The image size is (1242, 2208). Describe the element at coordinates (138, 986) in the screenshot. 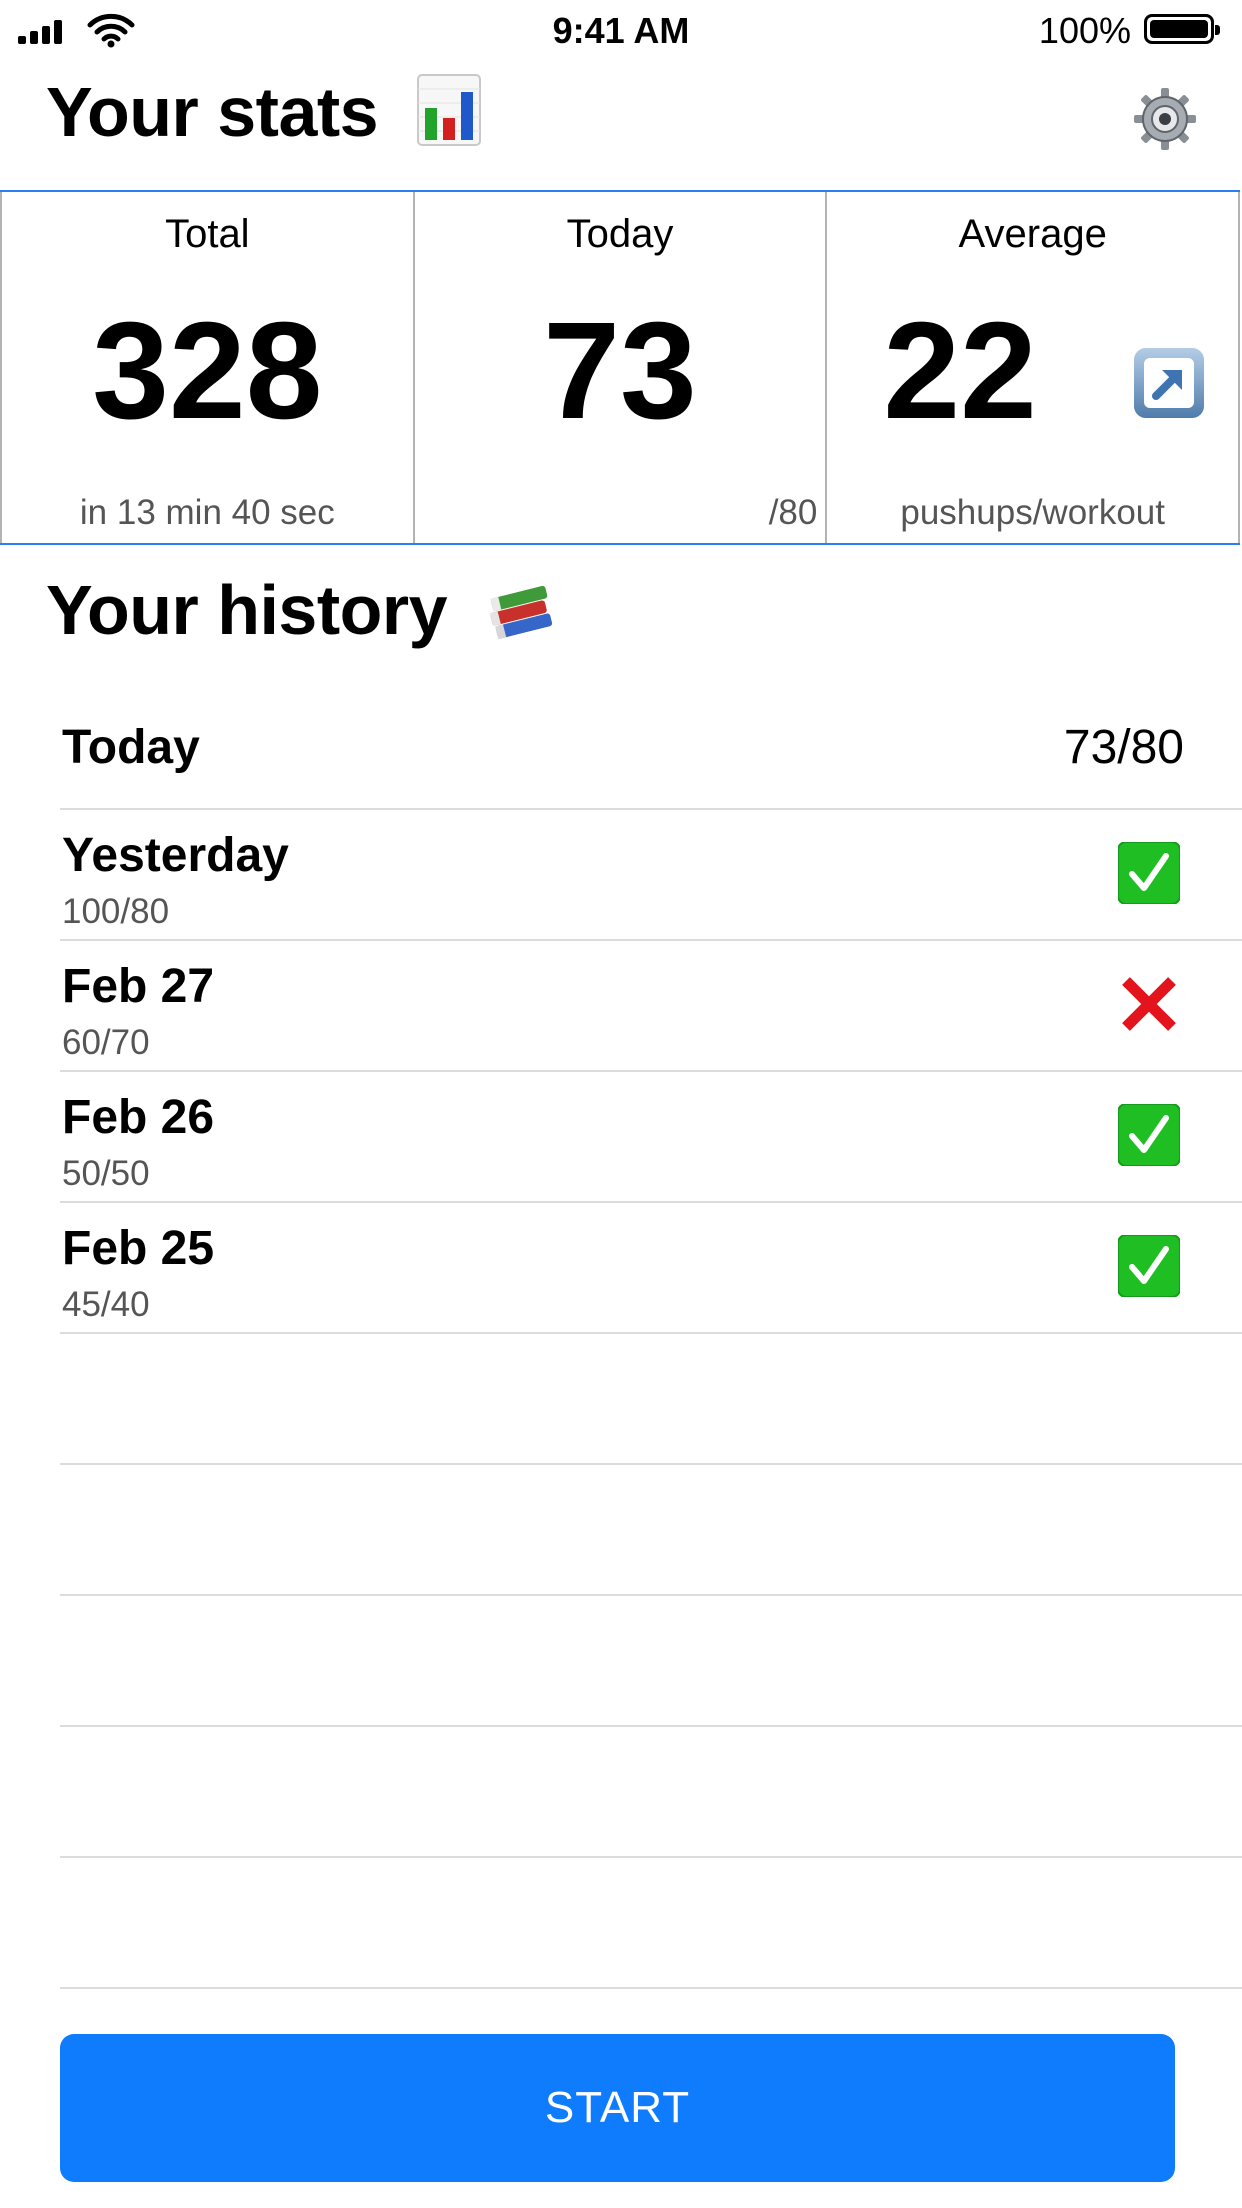

I see `history-row-date: Feb 27` at that location.